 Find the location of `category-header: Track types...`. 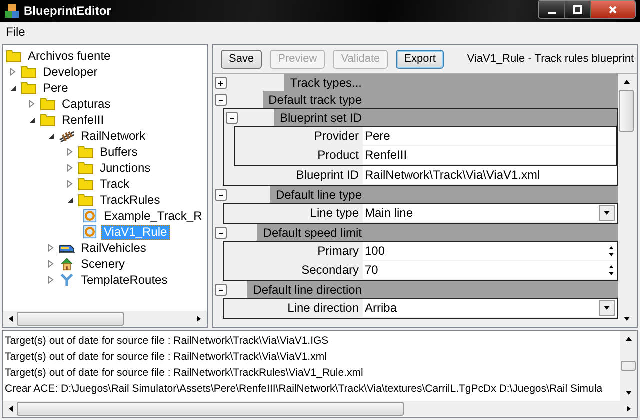

category-header: Track types... is located at coordinates (451, 82).